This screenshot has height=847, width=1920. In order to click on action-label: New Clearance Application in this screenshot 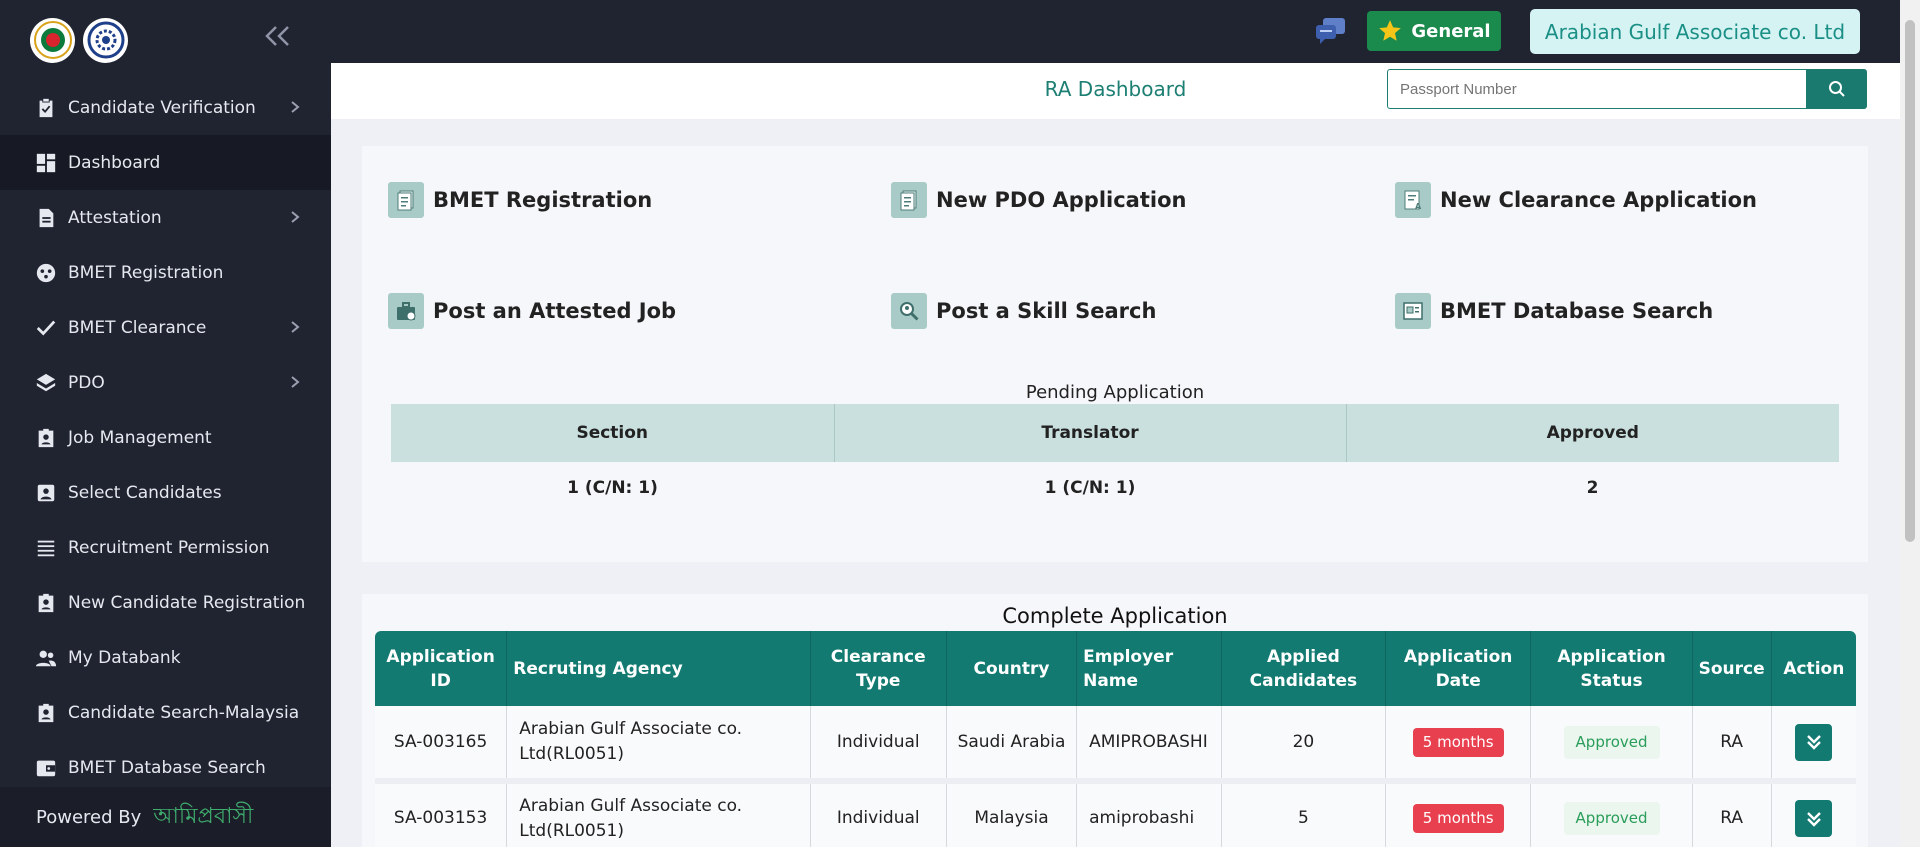, I will do `click(1598, 200)`.